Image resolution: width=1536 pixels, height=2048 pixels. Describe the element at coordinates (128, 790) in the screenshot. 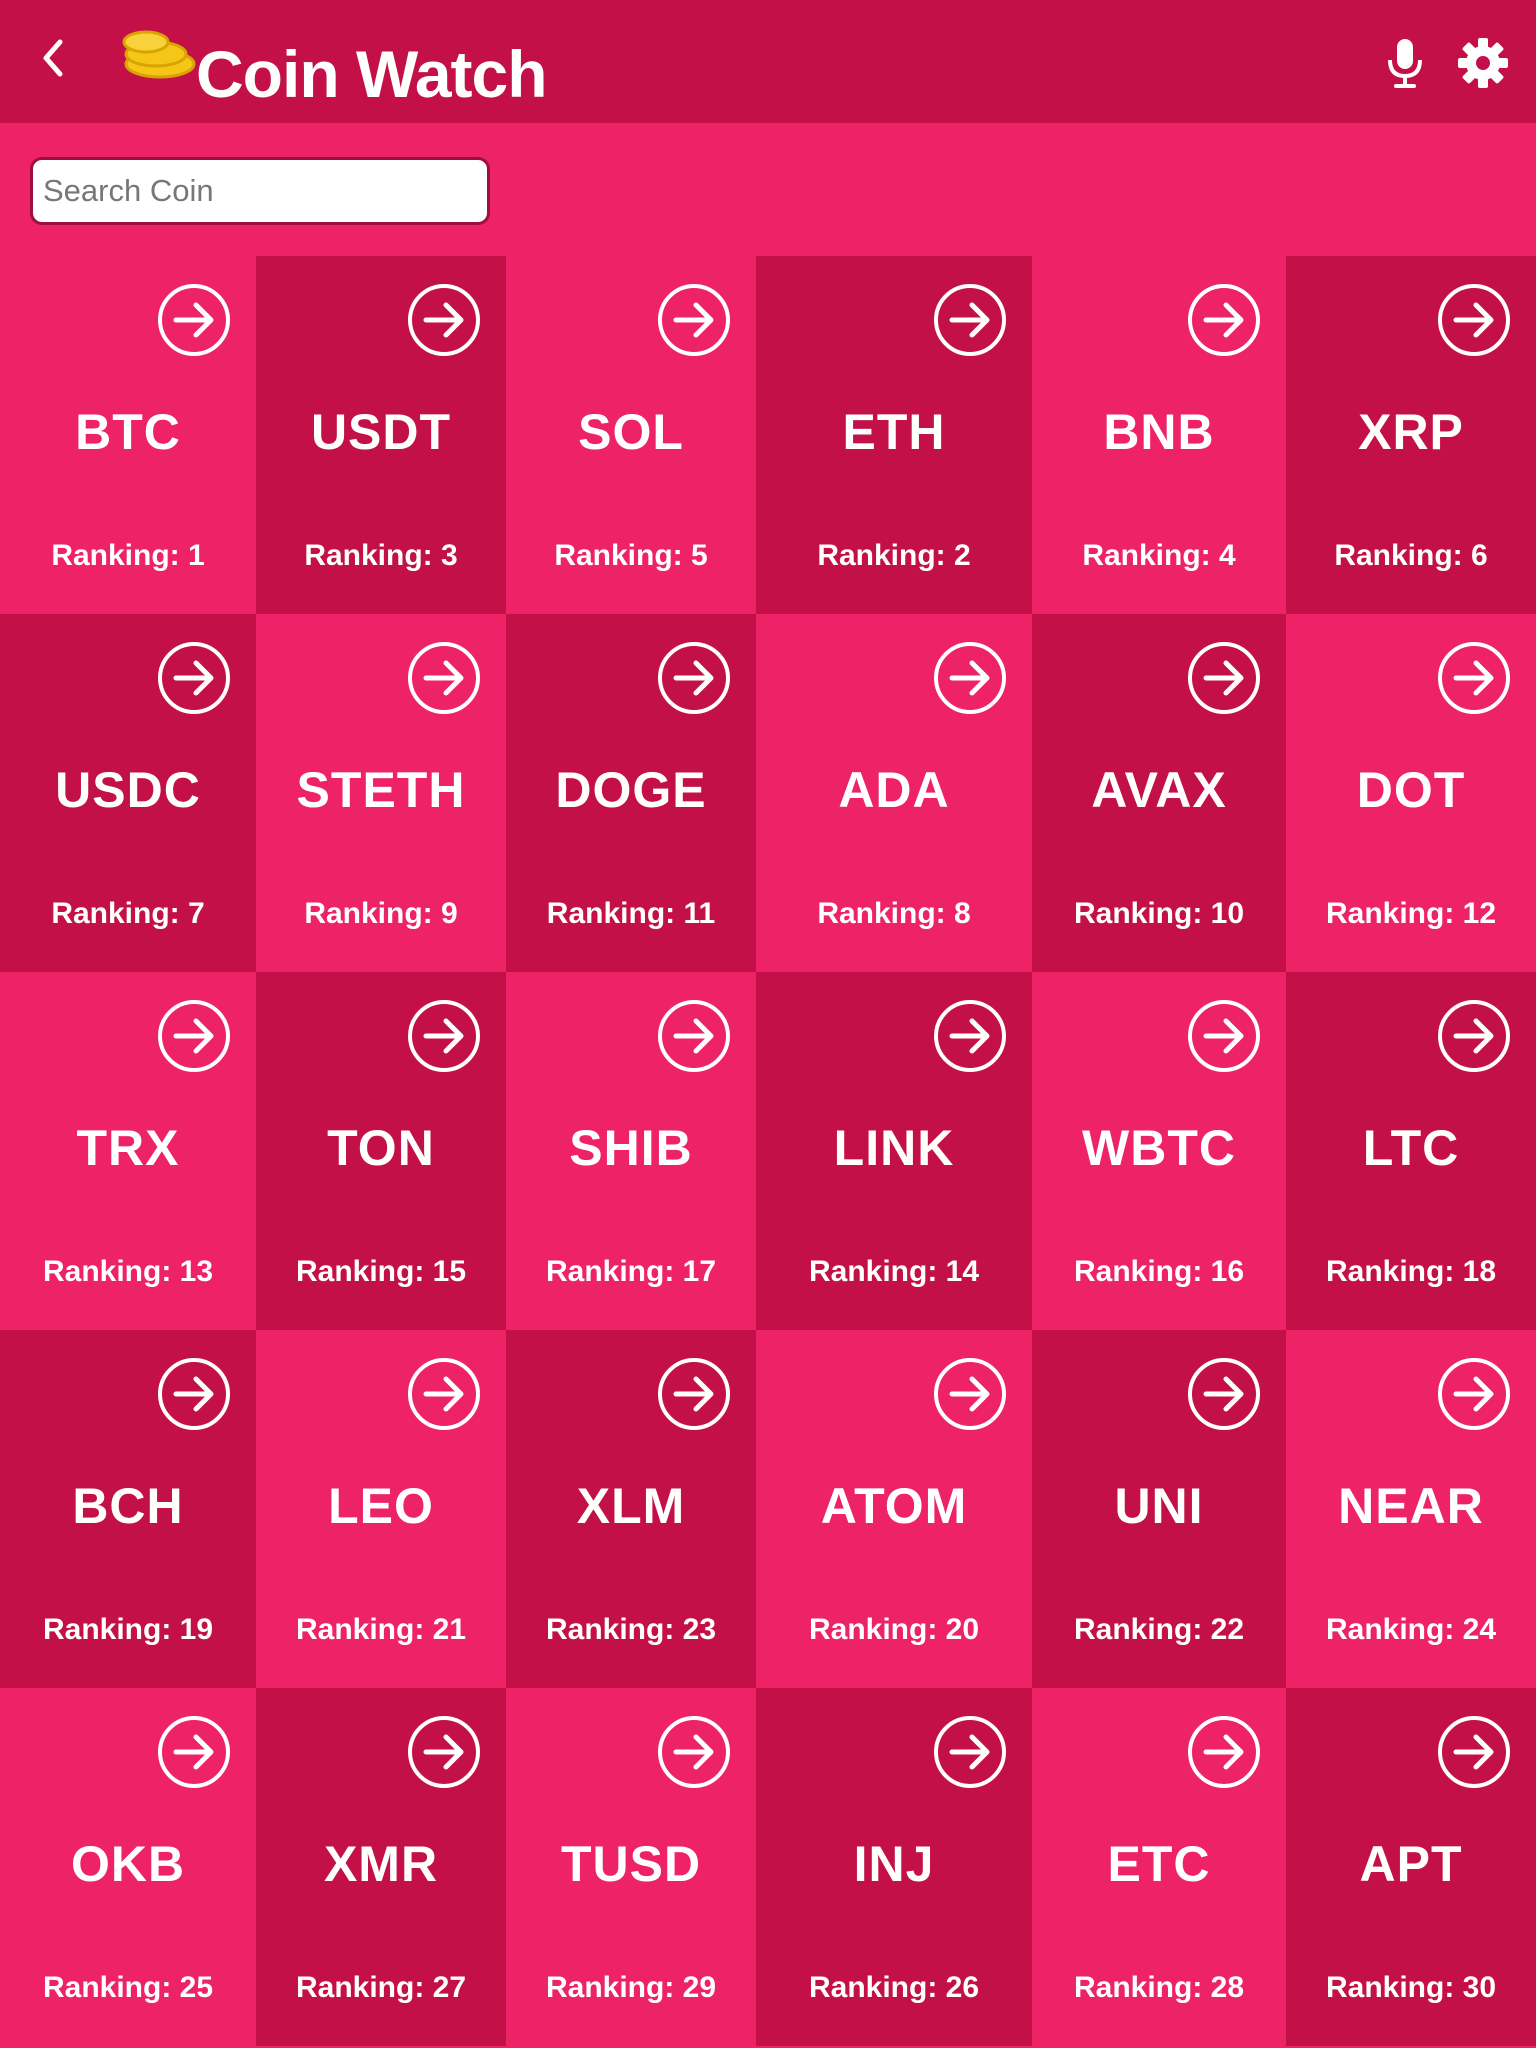

I see `coin-symbol: USDC` at that location.